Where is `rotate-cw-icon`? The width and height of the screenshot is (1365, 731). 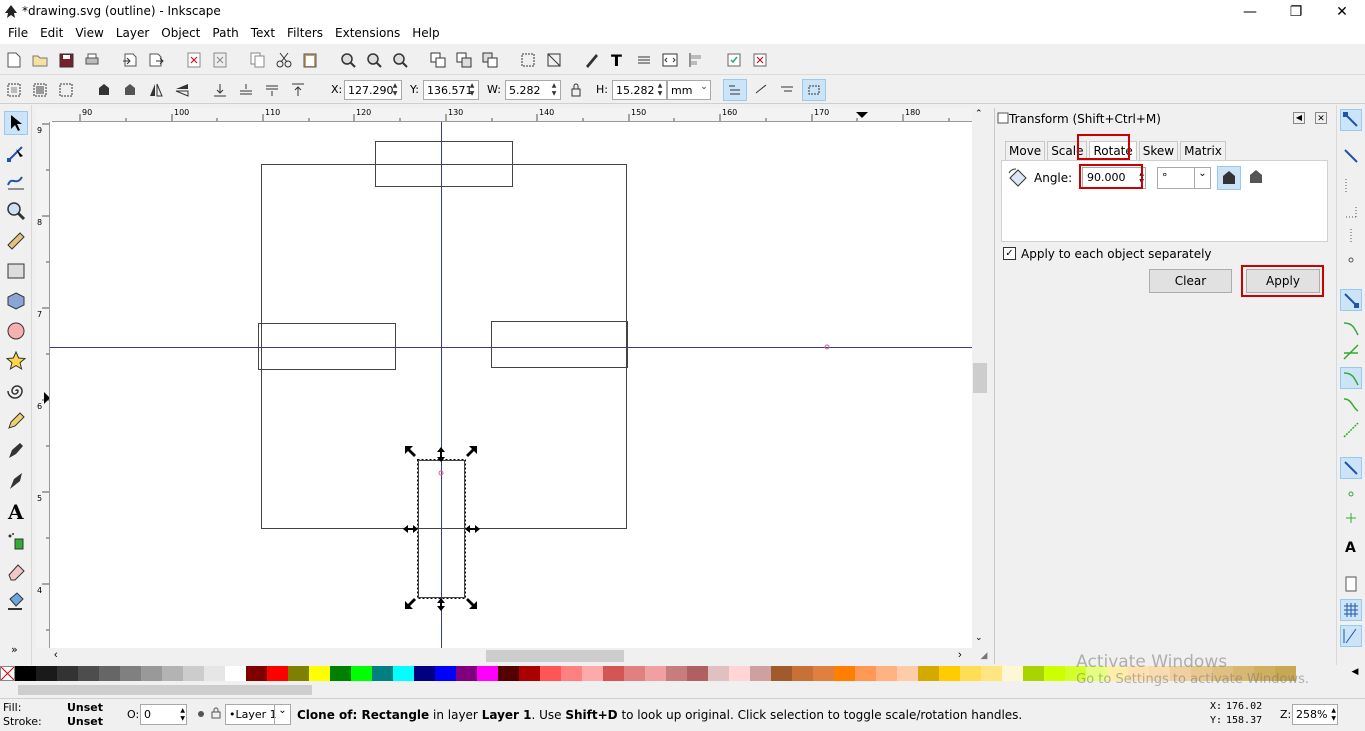
rotate-cw-icon is located at coordinates (130, 90).